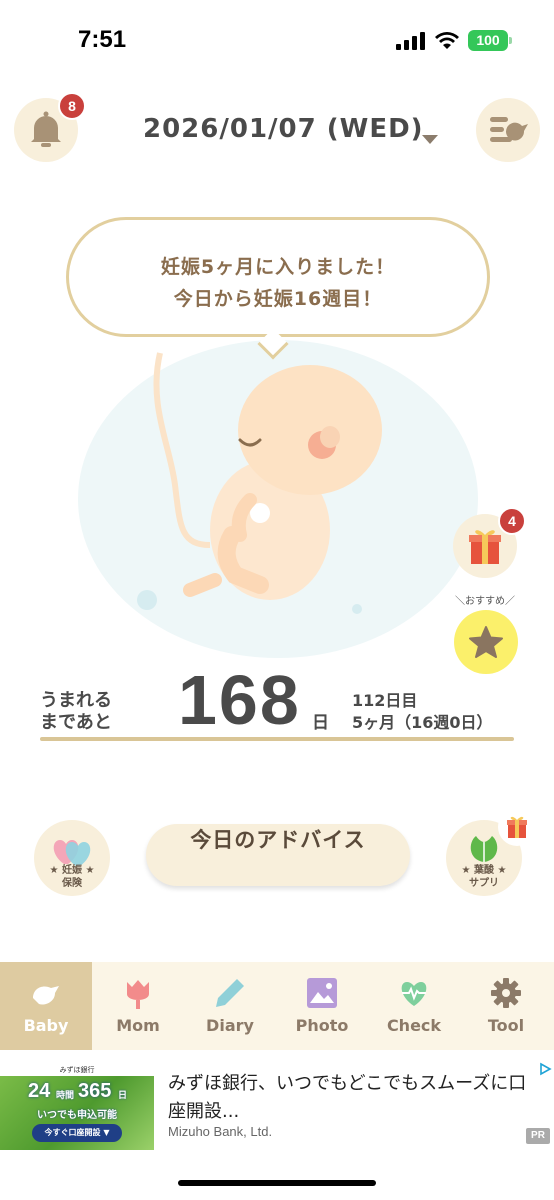 The image size is (554, 1200). Describe the element at coordinates (95, 1091) in the screenshot. I see `ad-image-365: 365` at that location.